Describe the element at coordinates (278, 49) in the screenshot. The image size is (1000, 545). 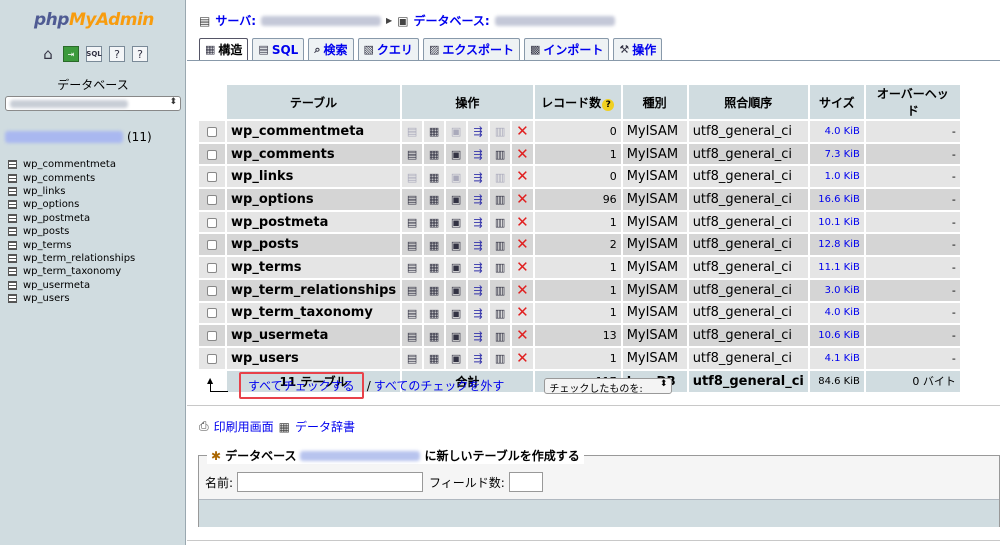
I see `tab-sql: ▤ SQL` at that location.